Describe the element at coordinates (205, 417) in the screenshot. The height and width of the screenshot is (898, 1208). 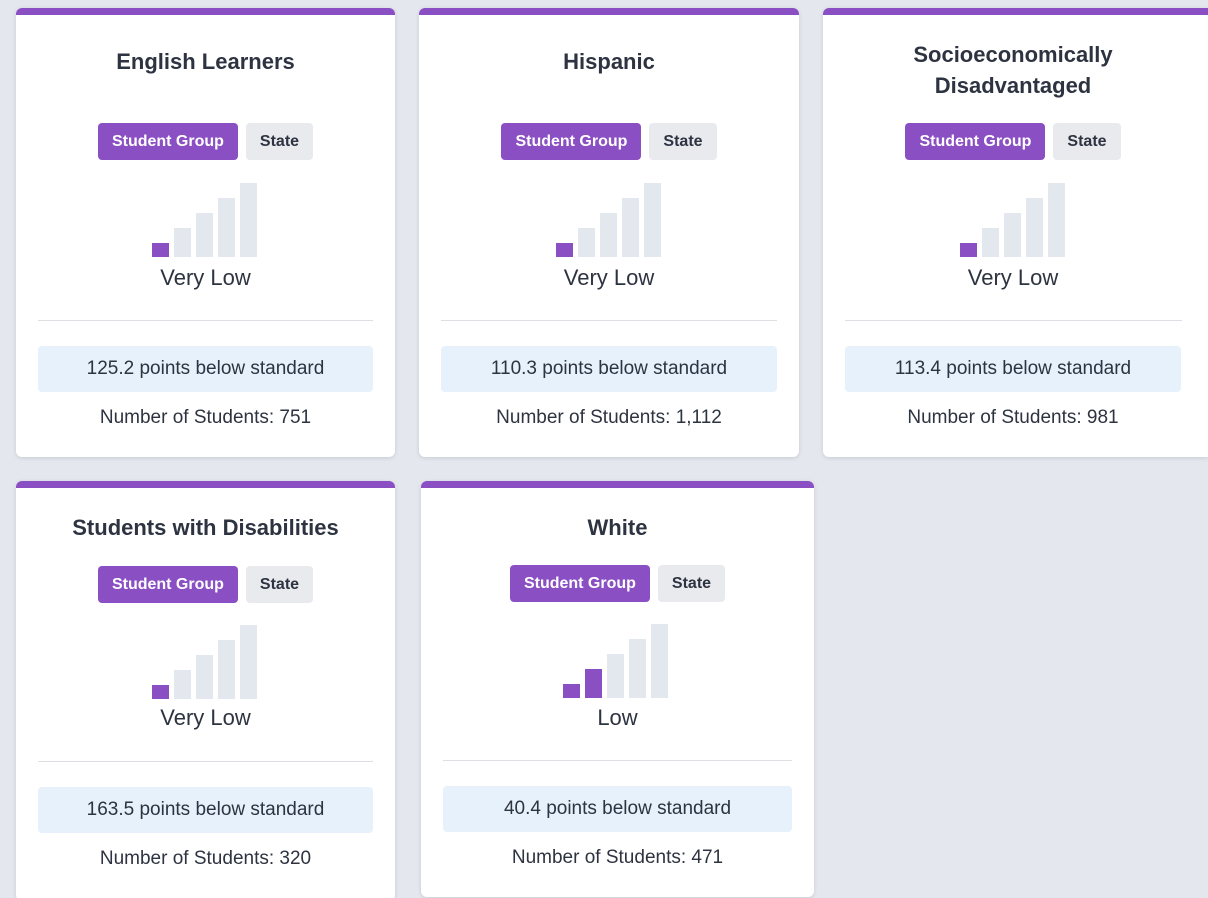
I see `student-count: Number of Students: 751` at that location.